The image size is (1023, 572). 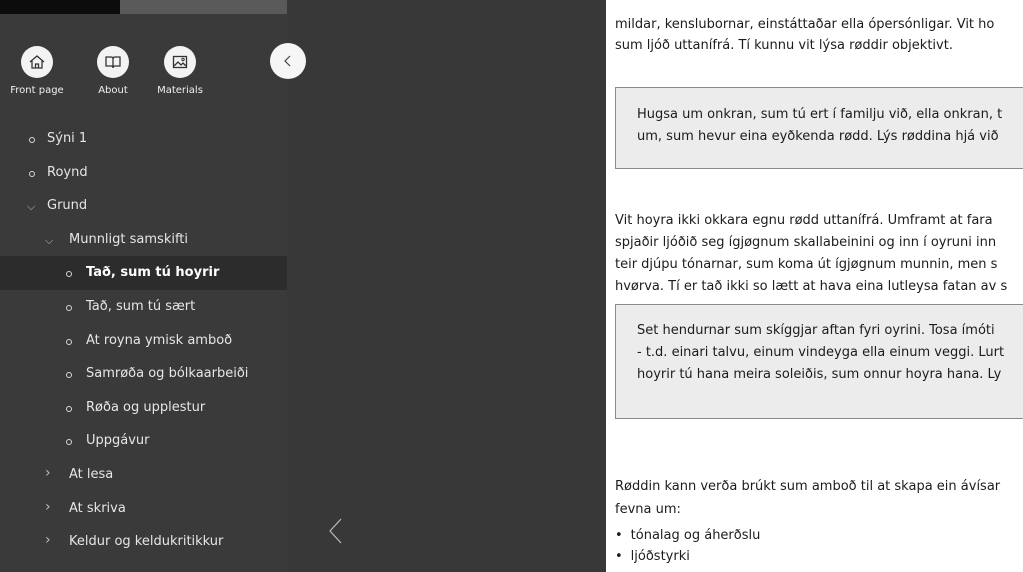 I want to click on toc-item: Tað, sum tú hoyrir, so click(x=143, y=273).